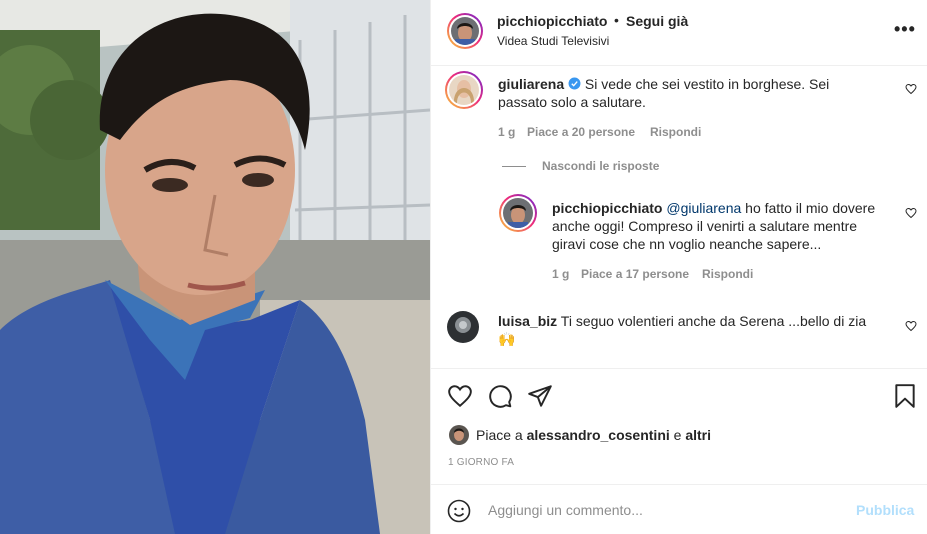 The height and width of the screenshot is (534, 927). What do you see at coordinates (607, 208) in the screenshot?
I see `reply-username: picchiopicchiato` at bounding box center [607, 208].